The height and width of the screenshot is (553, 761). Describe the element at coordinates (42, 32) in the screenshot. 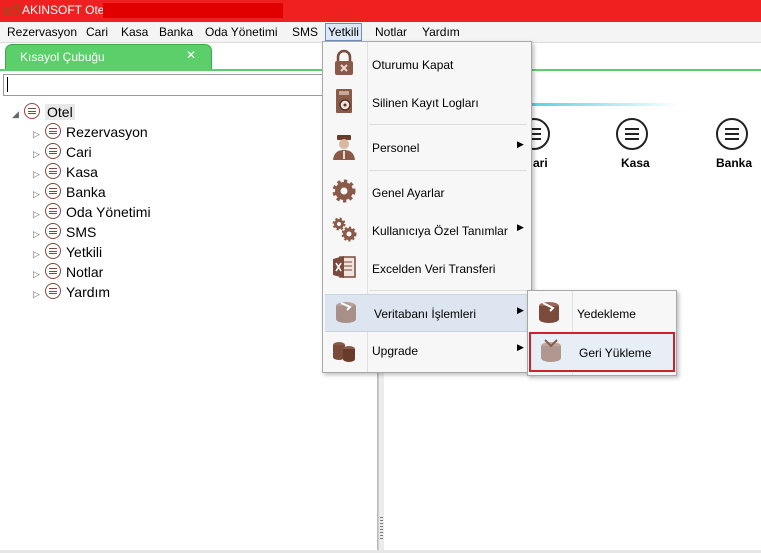

I see `menu-rezervasyon: Rezervasyon` at that location.